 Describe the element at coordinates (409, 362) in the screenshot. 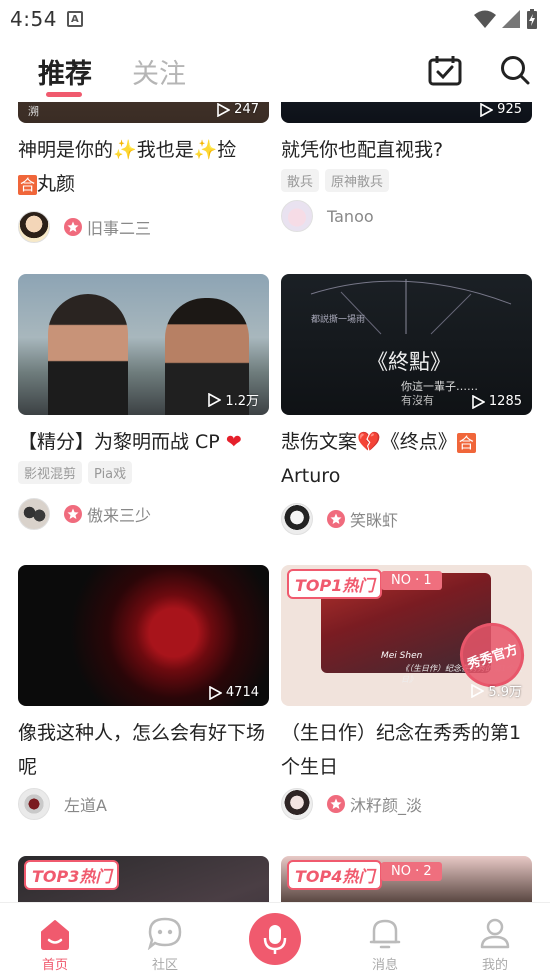

I see `thumb-text: 《終點》` at that location.